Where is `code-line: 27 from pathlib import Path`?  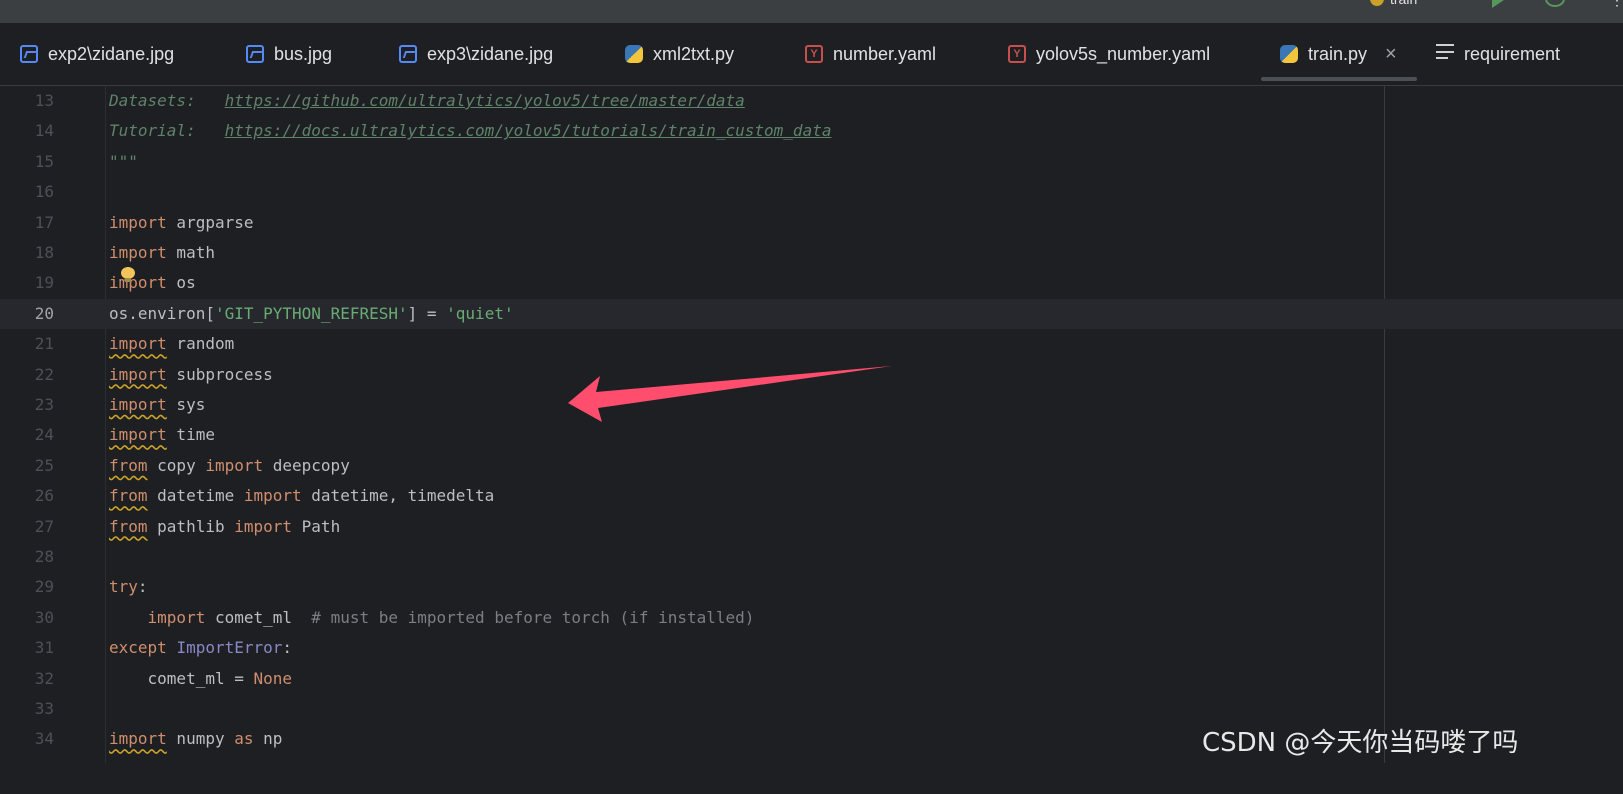 code-line: 27 from pathlib import Path is located at coordinates (811, 527).